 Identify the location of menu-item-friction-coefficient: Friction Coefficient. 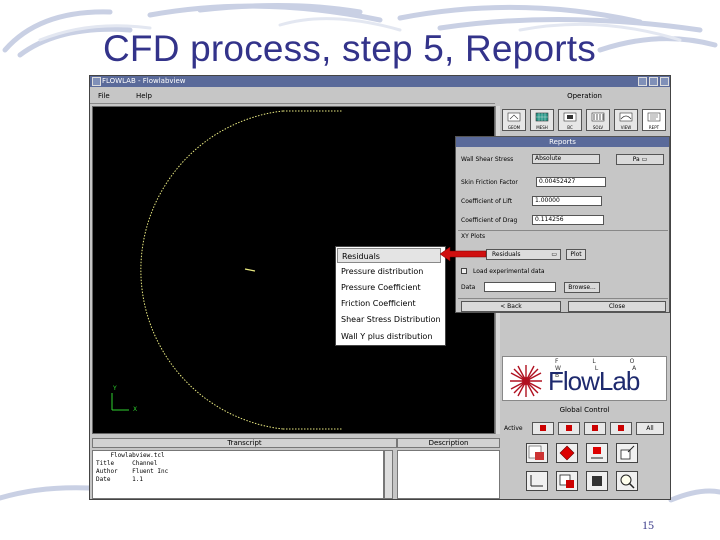
(393, 303).